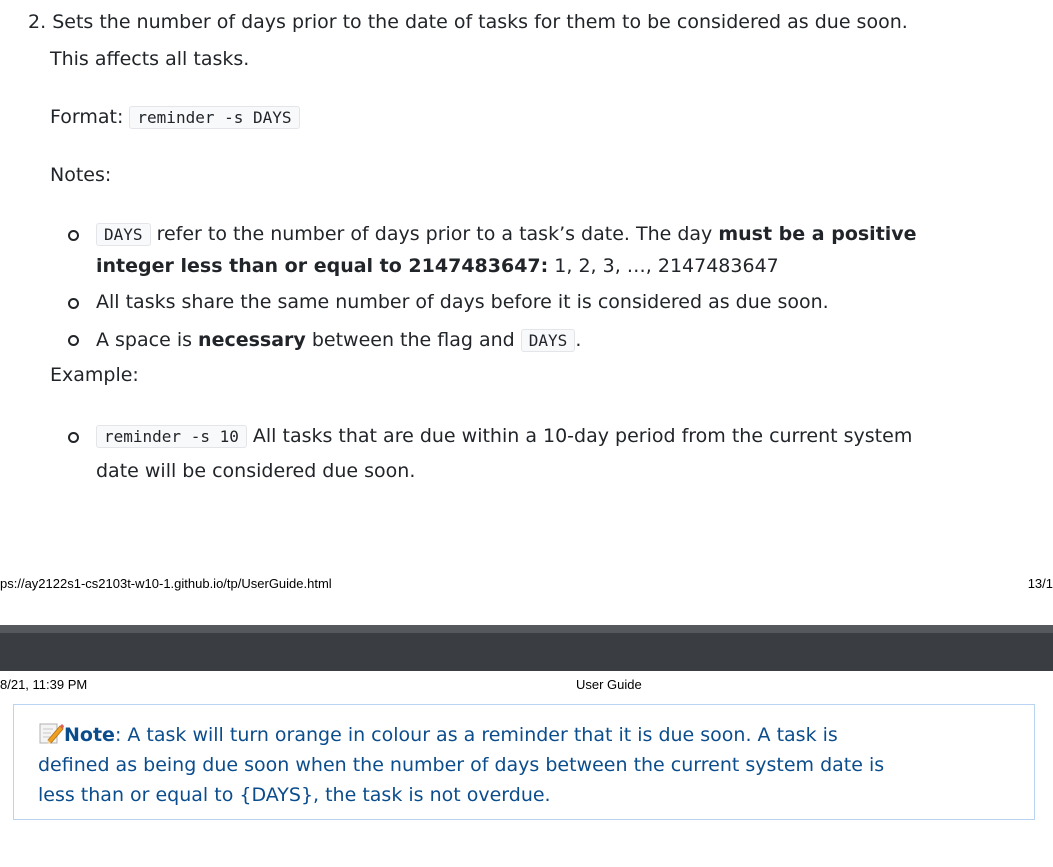 The width and height of the screenshot is (1053, 867). I want to click on format-label: Format:, so click(87, 117).